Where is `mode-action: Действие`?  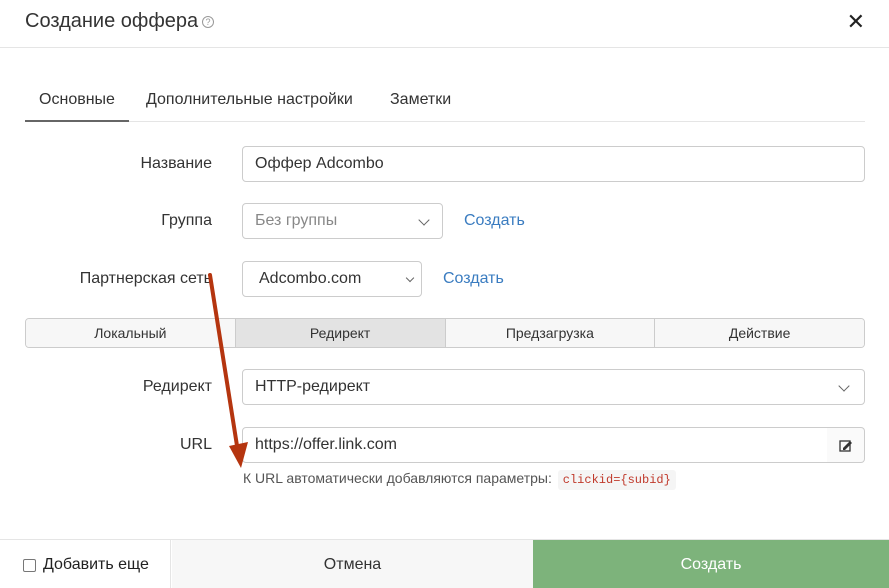 mode-action: Действие is located at coordinates (759, 333).